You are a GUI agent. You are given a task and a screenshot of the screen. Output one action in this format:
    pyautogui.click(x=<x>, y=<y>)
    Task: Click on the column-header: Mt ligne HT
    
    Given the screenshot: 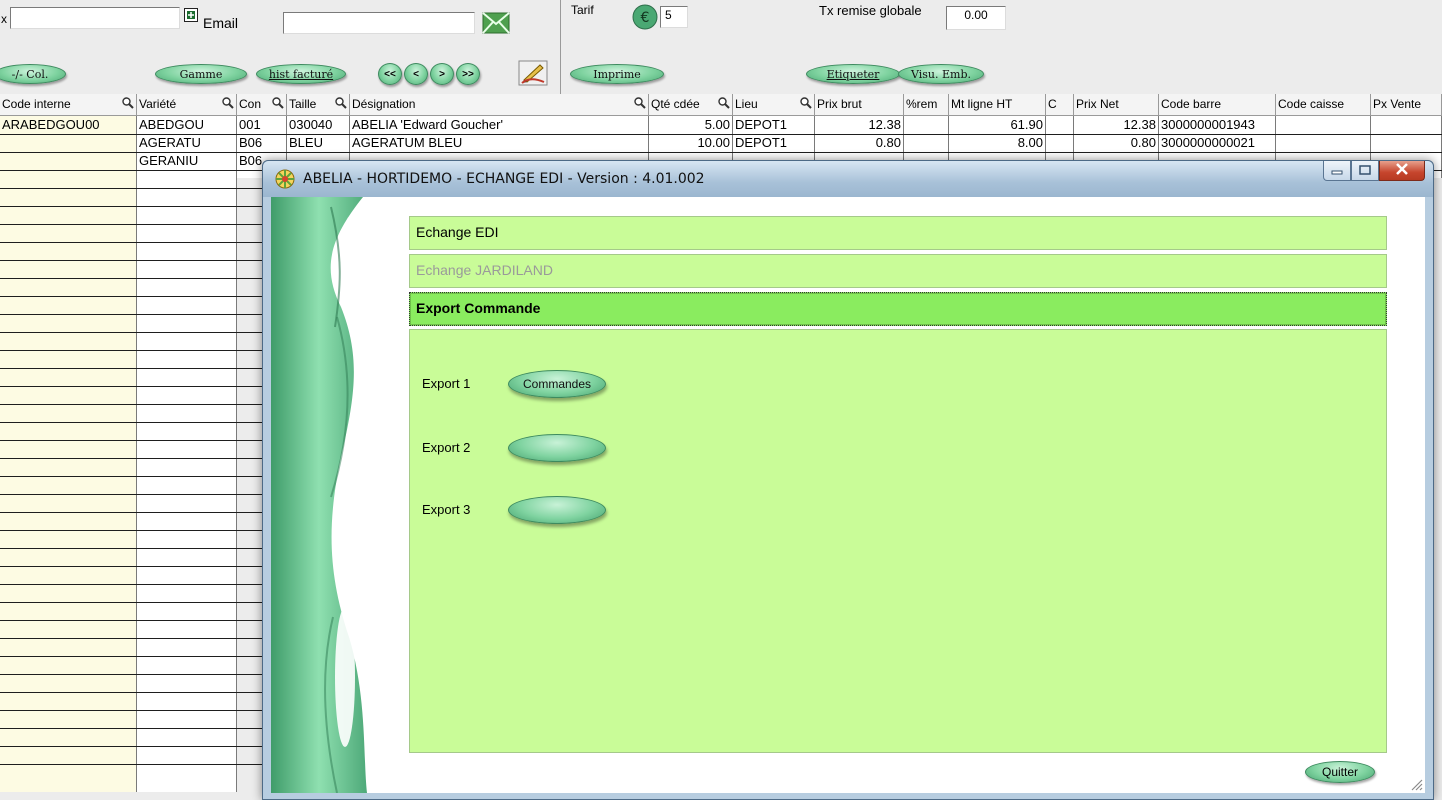 What is the action you would take?
    pyautogui.click(x=997, y=105)
    